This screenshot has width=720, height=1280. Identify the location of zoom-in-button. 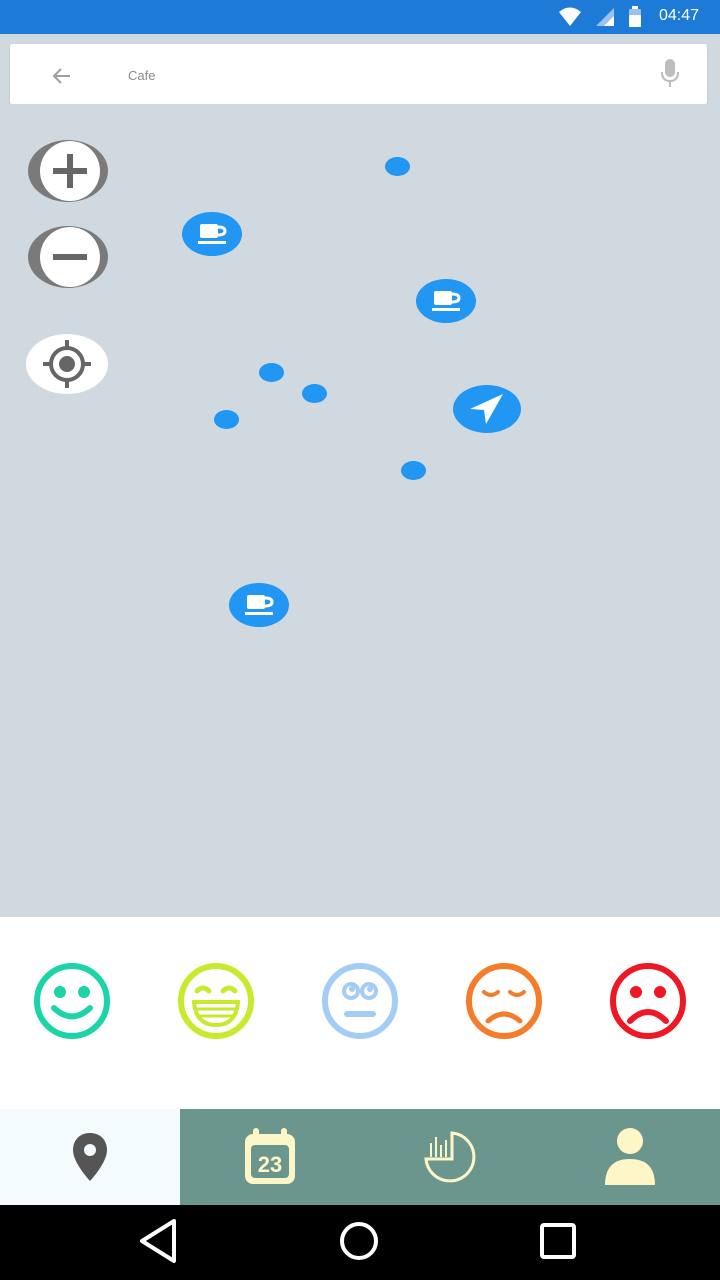
(68, 171).